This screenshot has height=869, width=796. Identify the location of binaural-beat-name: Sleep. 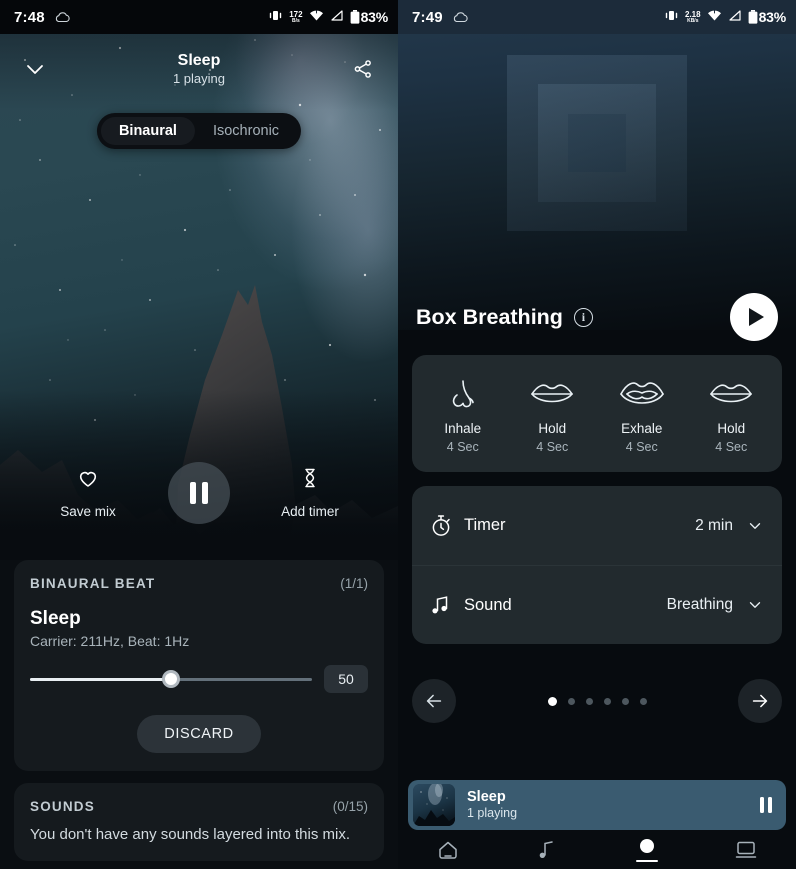
(55, 618).